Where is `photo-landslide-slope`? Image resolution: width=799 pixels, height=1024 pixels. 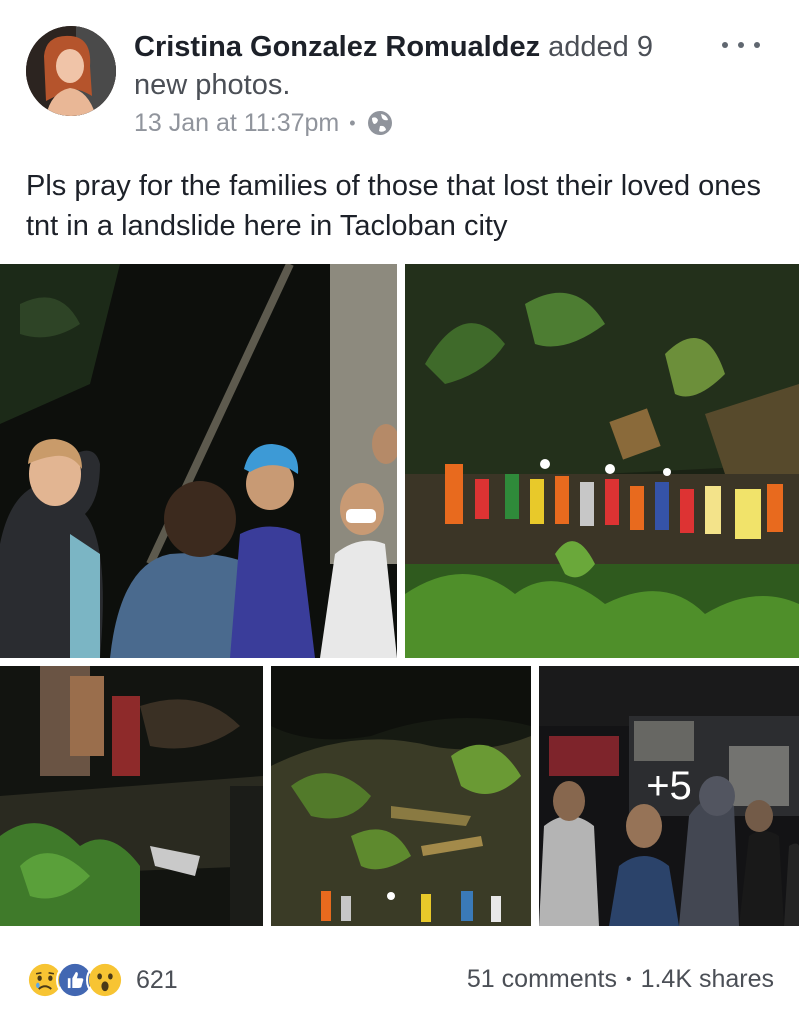 photo-landslide-slope is located at coordinates (401, 796).